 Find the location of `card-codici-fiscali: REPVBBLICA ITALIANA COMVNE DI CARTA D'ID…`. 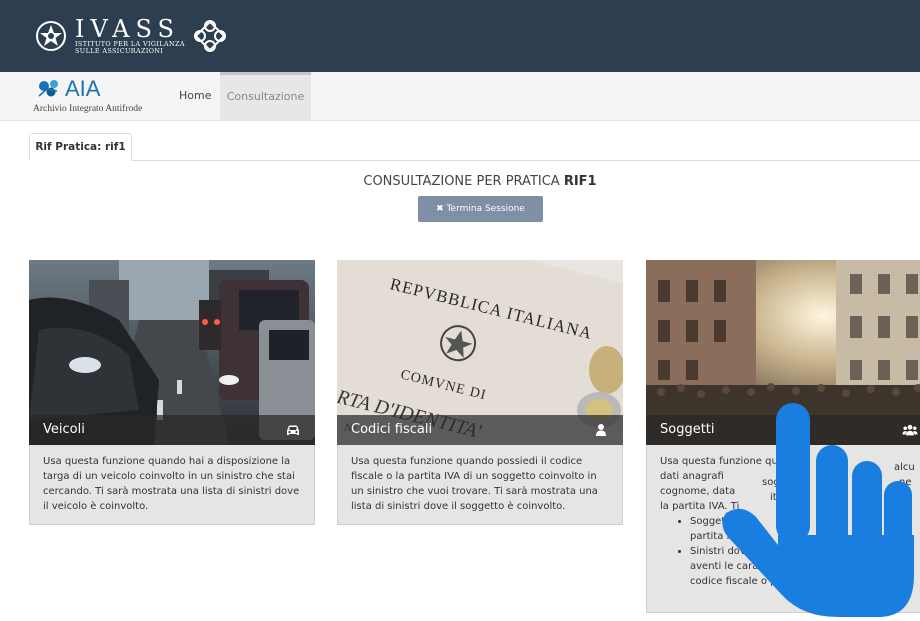

card-codici-fiscali: REPVBBLICA ITALIANA COMVNE DI CARTA D'ID… is located at coordinates (480, 392).